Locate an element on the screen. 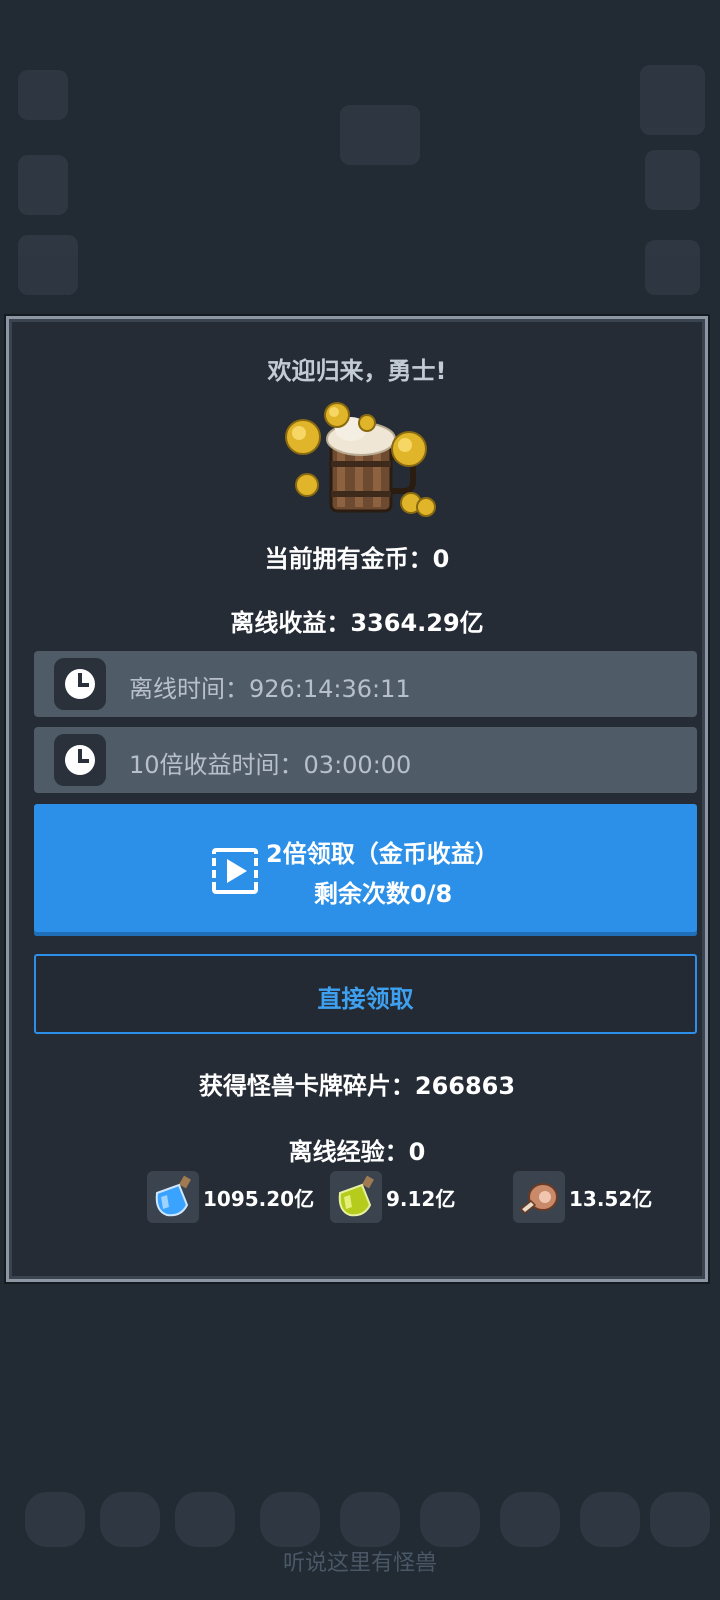  double-claim-video-button: 2倍领取（金币收益） 剩余次数0/8 is located at coordinates (365, 870).